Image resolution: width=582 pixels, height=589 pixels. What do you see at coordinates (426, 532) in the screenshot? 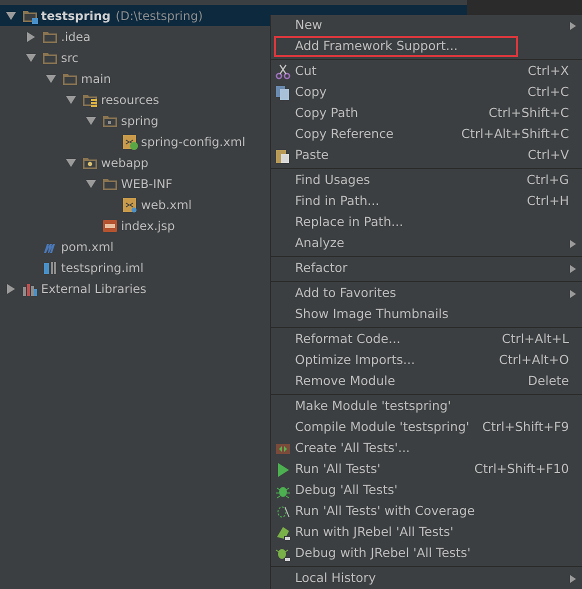
I see `menu-item: Run with JRebel 'All Tests'` at bounding box center [426, 532].